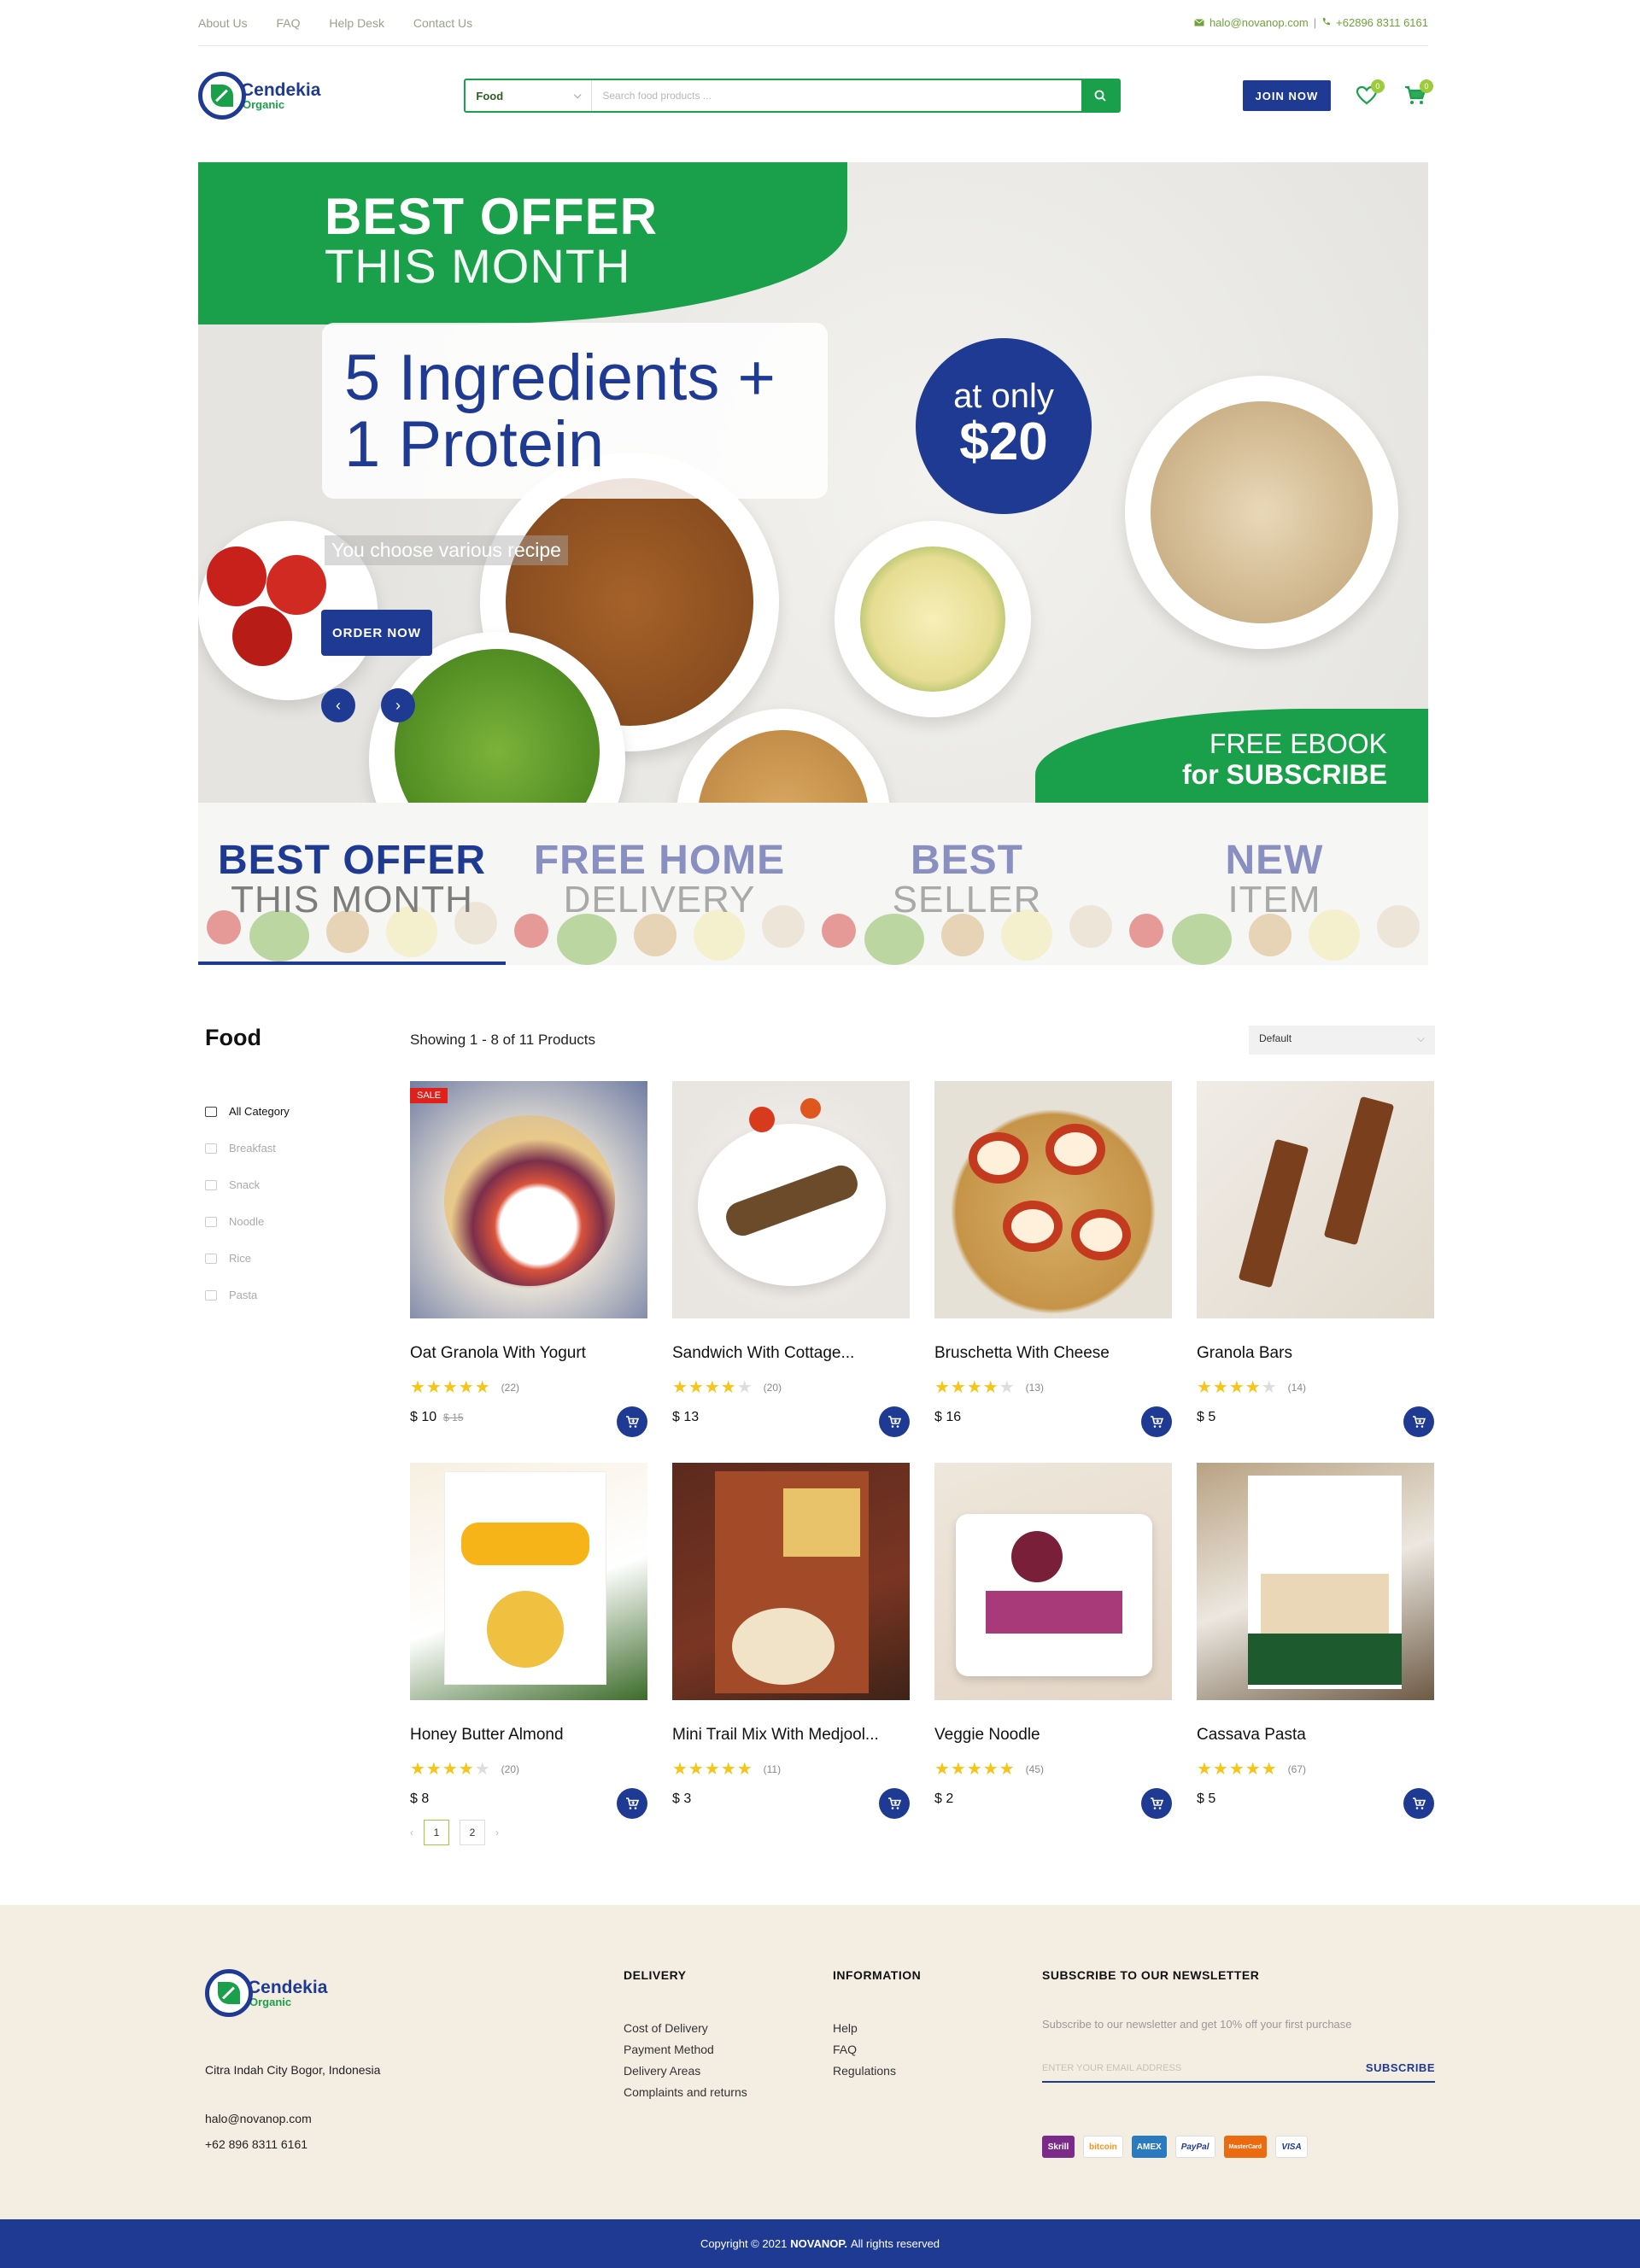  What do you see at coordinates (376, 633) in the screenshot?
I see `order-now-button: ORDER NOW` at bounding box center [376, 633].